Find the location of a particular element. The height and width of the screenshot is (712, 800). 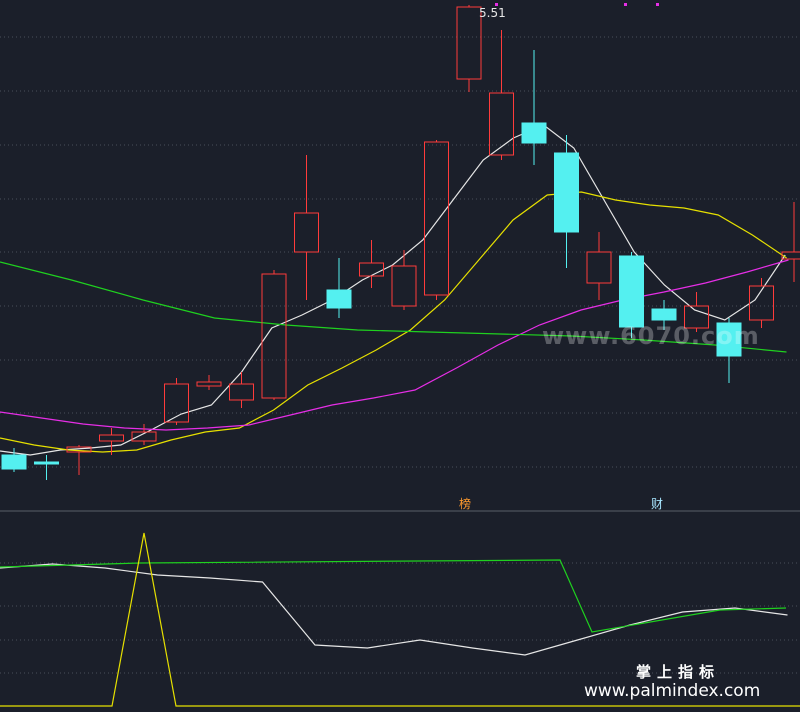

marker-cai: 财 is located at coordinates (657, 504).